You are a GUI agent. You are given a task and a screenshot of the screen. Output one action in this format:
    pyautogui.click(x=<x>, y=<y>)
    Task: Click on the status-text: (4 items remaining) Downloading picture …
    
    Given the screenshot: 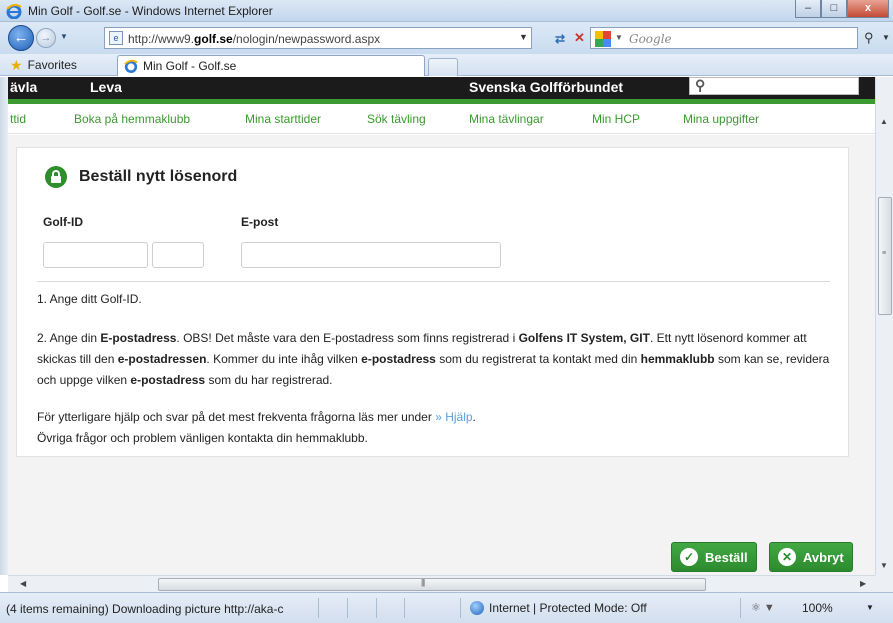 What is the action you would take?
    pyautogui.click(x=145, y=609)
    